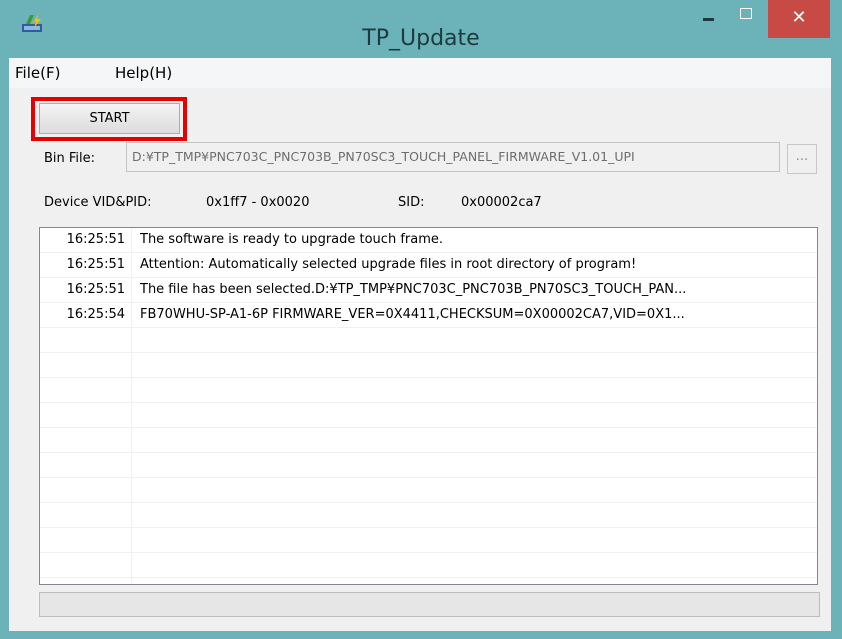 Image resolution: width=842 pixels, height=639 pixels. Describe the element at coordinates (95, 314) in the screenshot. I see `log-time: 16:25:54` at that location.